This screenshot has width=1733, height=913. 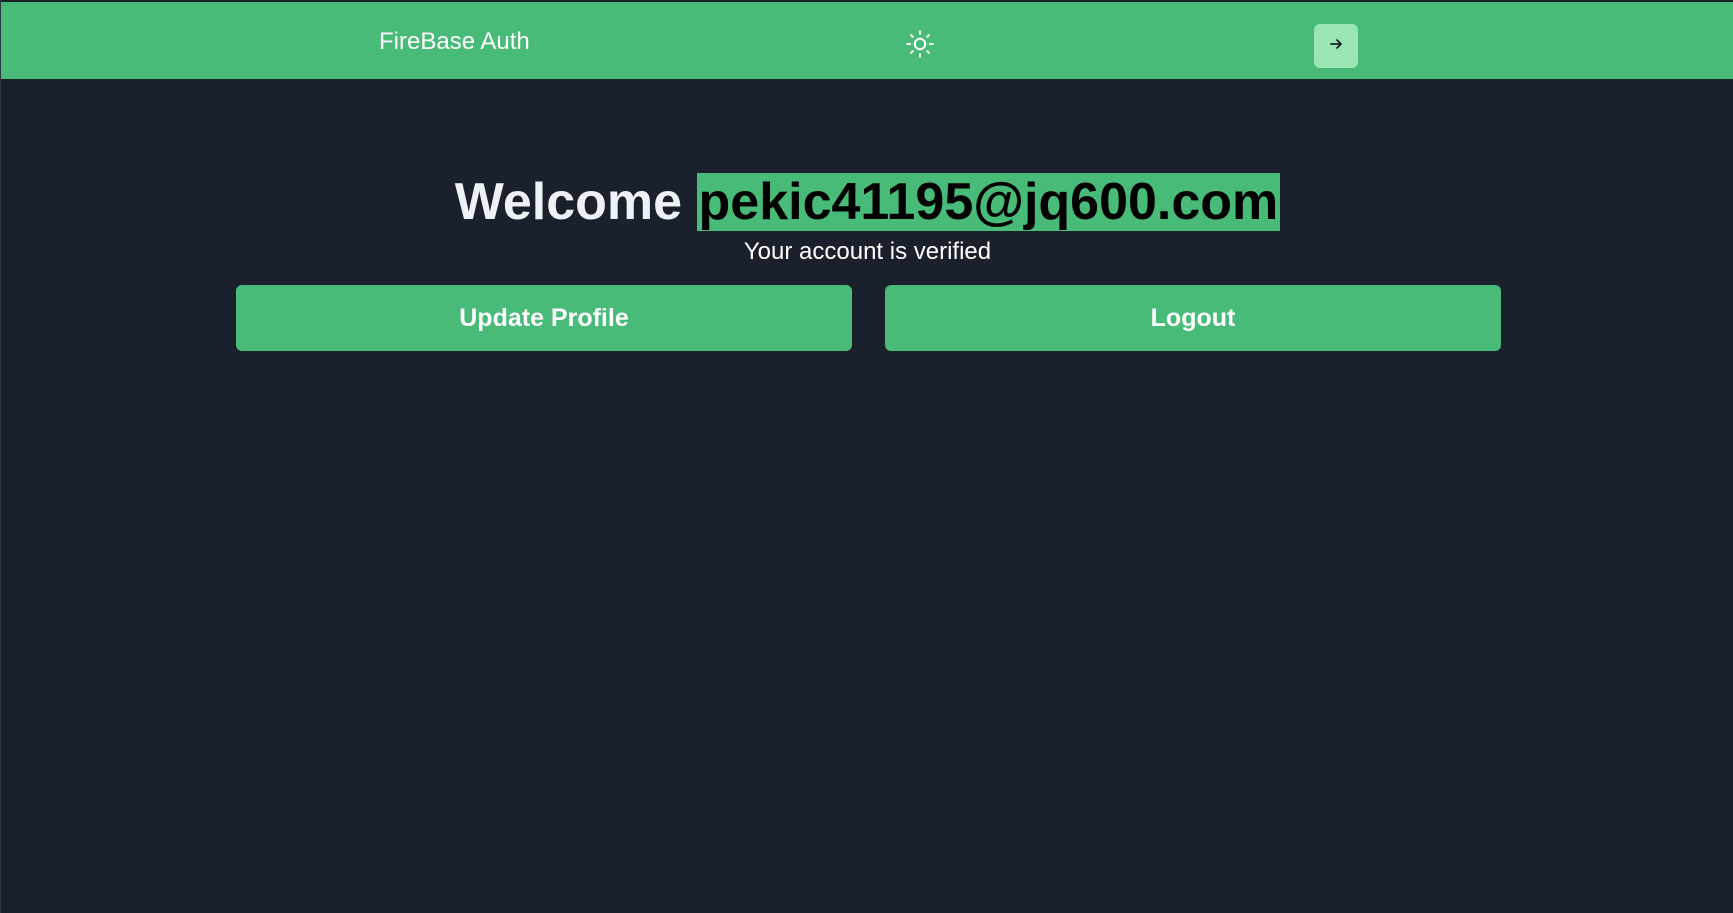 What do you see at coordinates (454, 42) in the screenshot?
I see `brand-link: FireBase Auth` at bounding box center [454, 42].